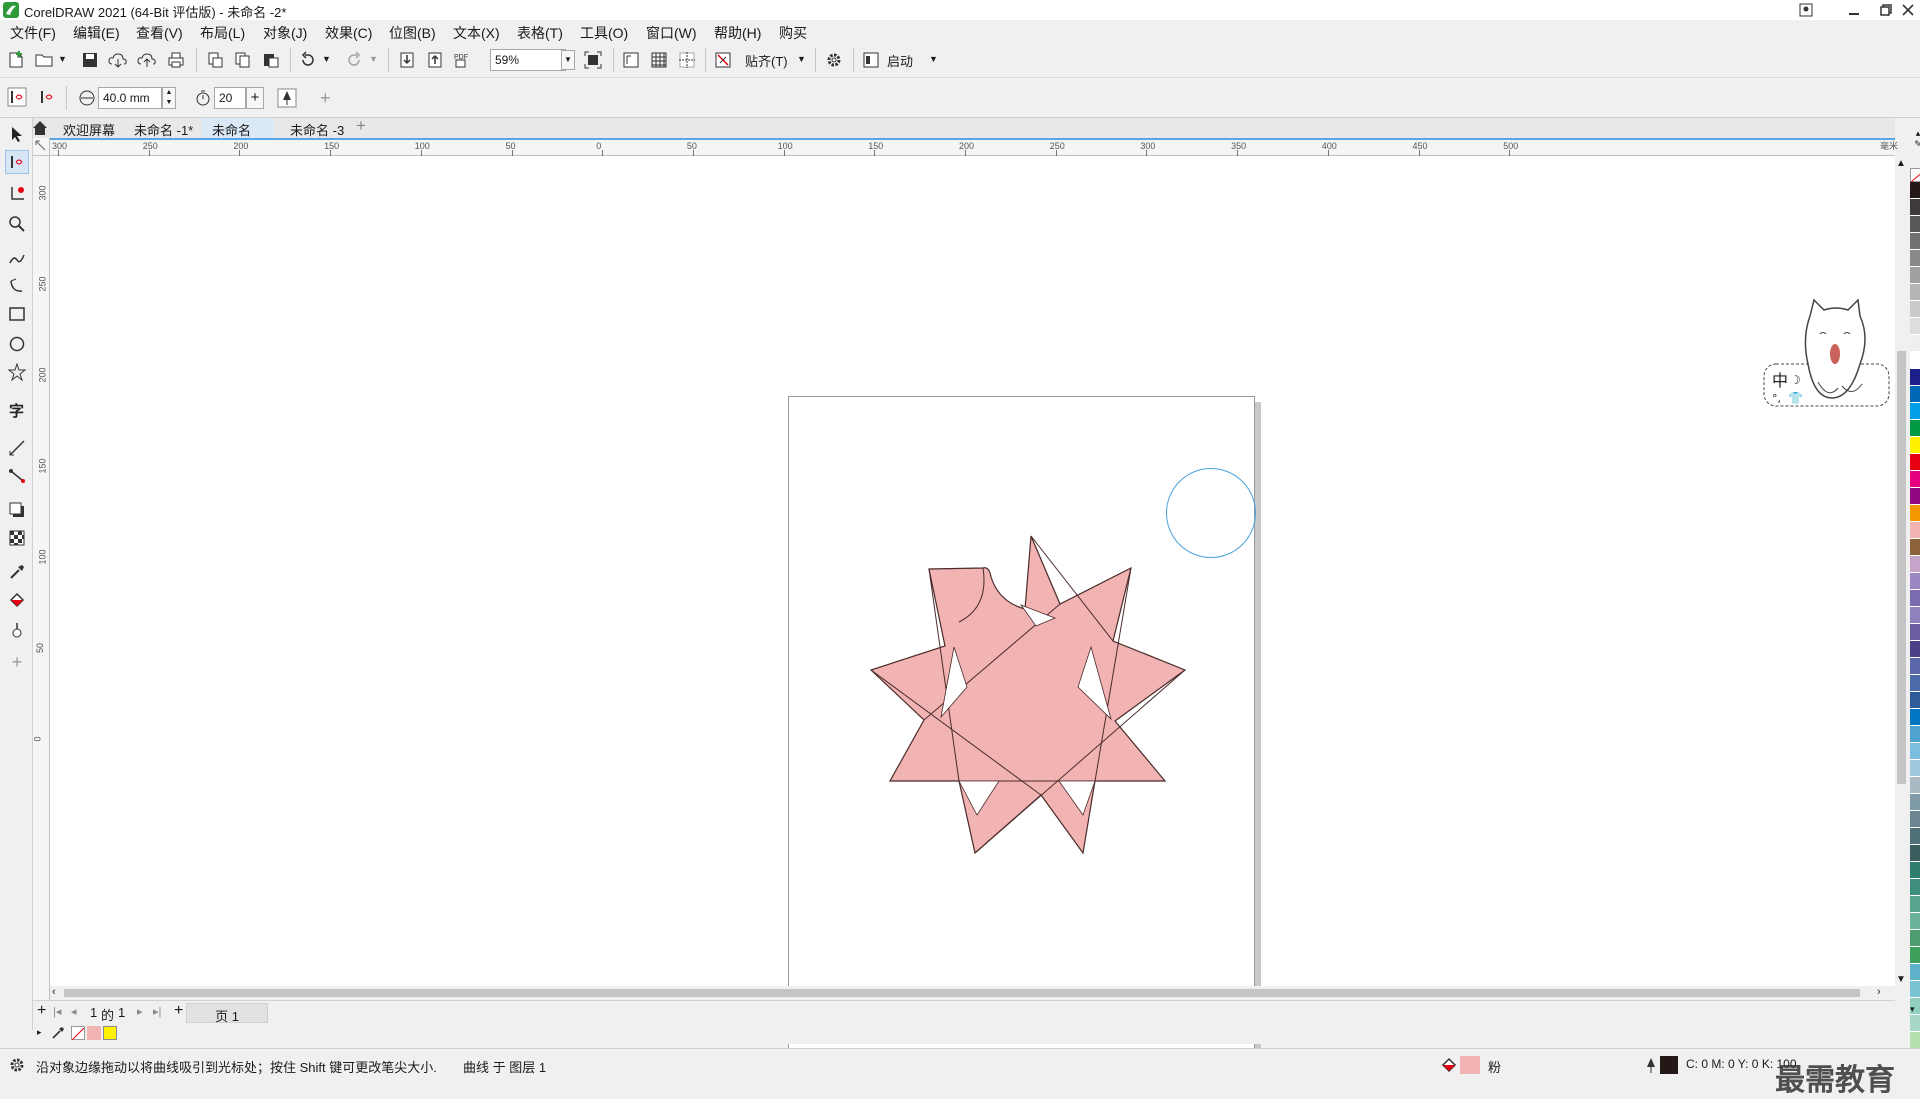 Image resolution: width=1920 pixels, height=1099 pixels. Describe the element at coordinates (463, 60) in the screenshot. I see `export-pdf-icon: PDF` at that location.